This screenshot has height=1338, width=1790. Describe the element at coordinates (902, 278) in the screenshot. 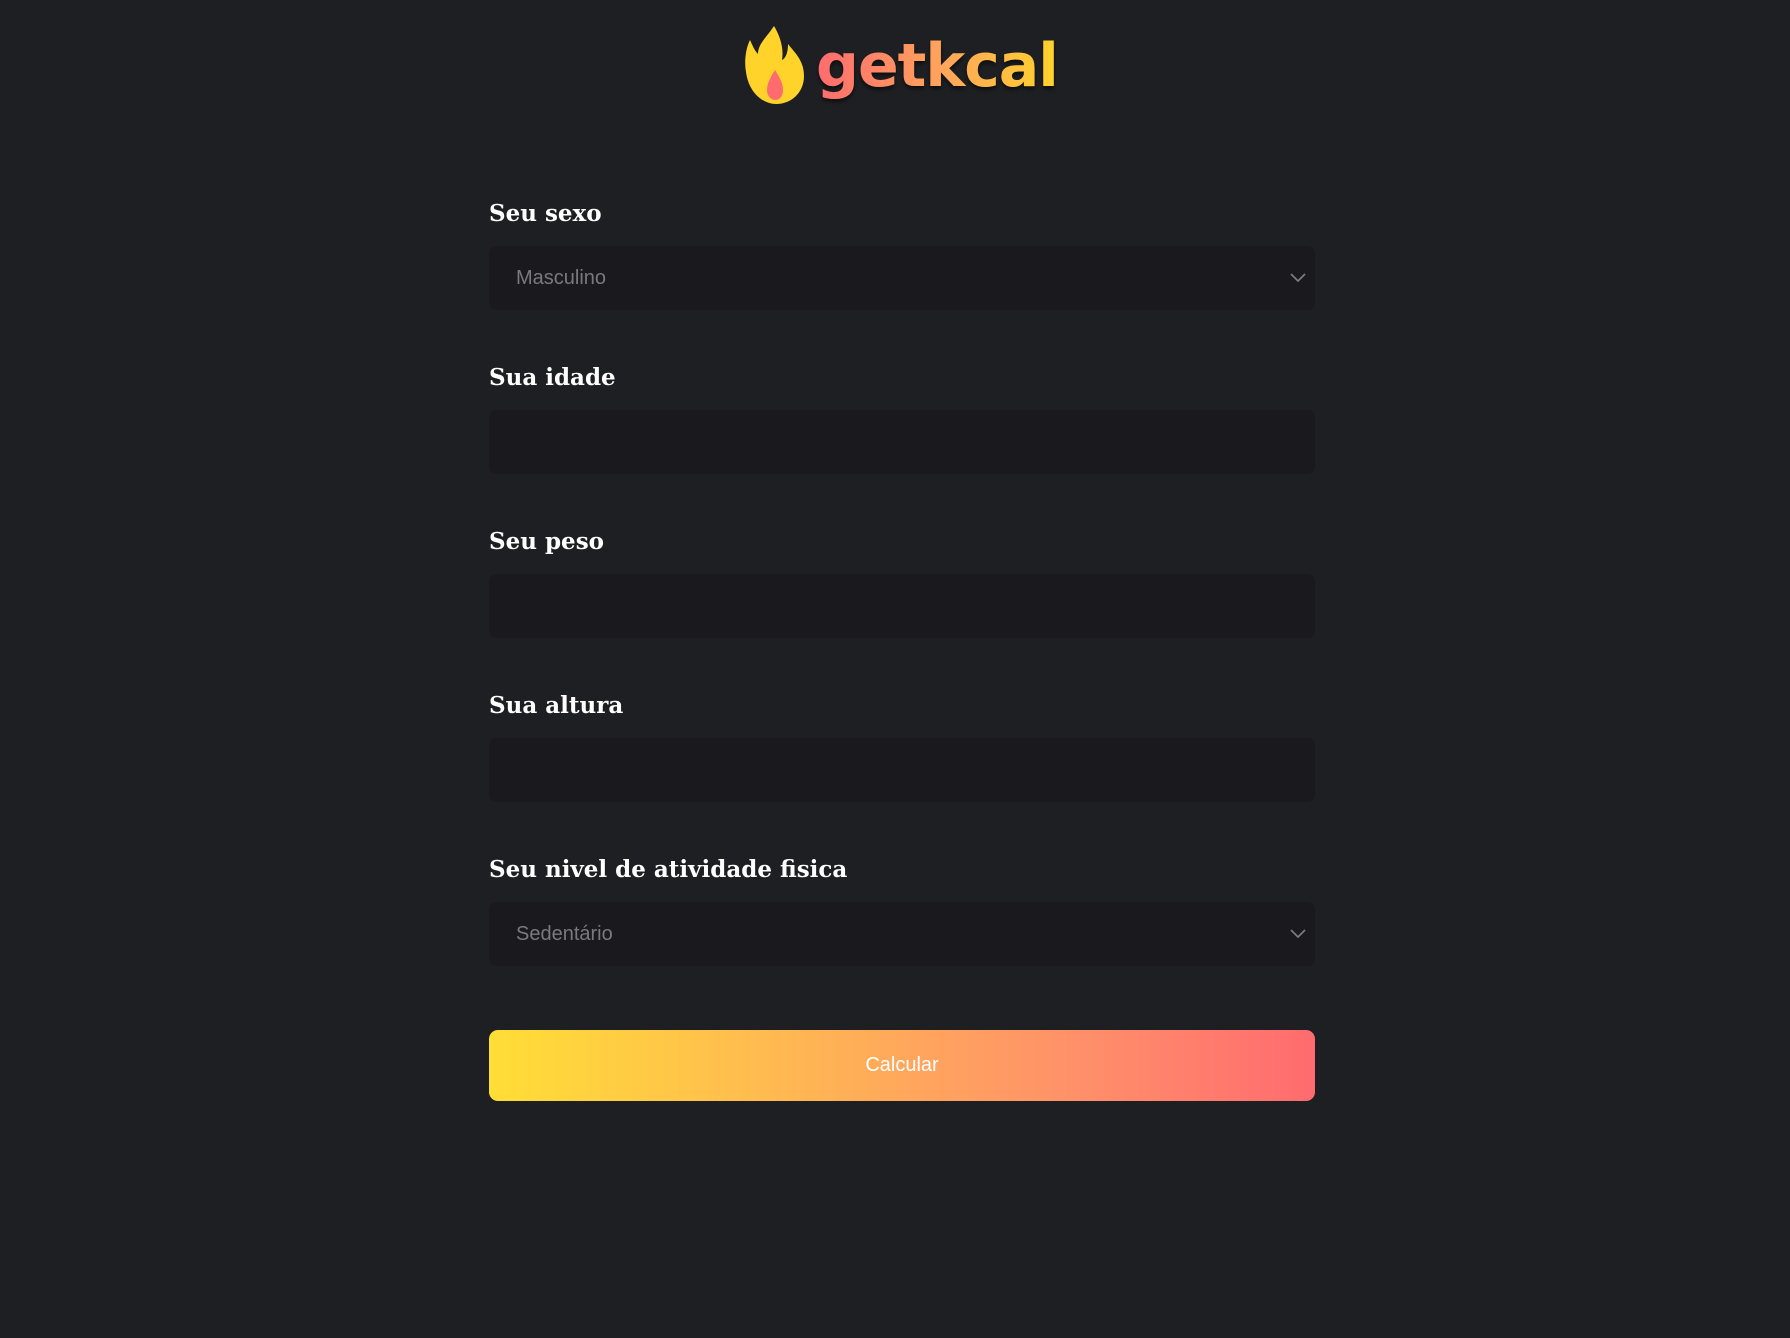

I see `sex-select: Masculino` at that location.